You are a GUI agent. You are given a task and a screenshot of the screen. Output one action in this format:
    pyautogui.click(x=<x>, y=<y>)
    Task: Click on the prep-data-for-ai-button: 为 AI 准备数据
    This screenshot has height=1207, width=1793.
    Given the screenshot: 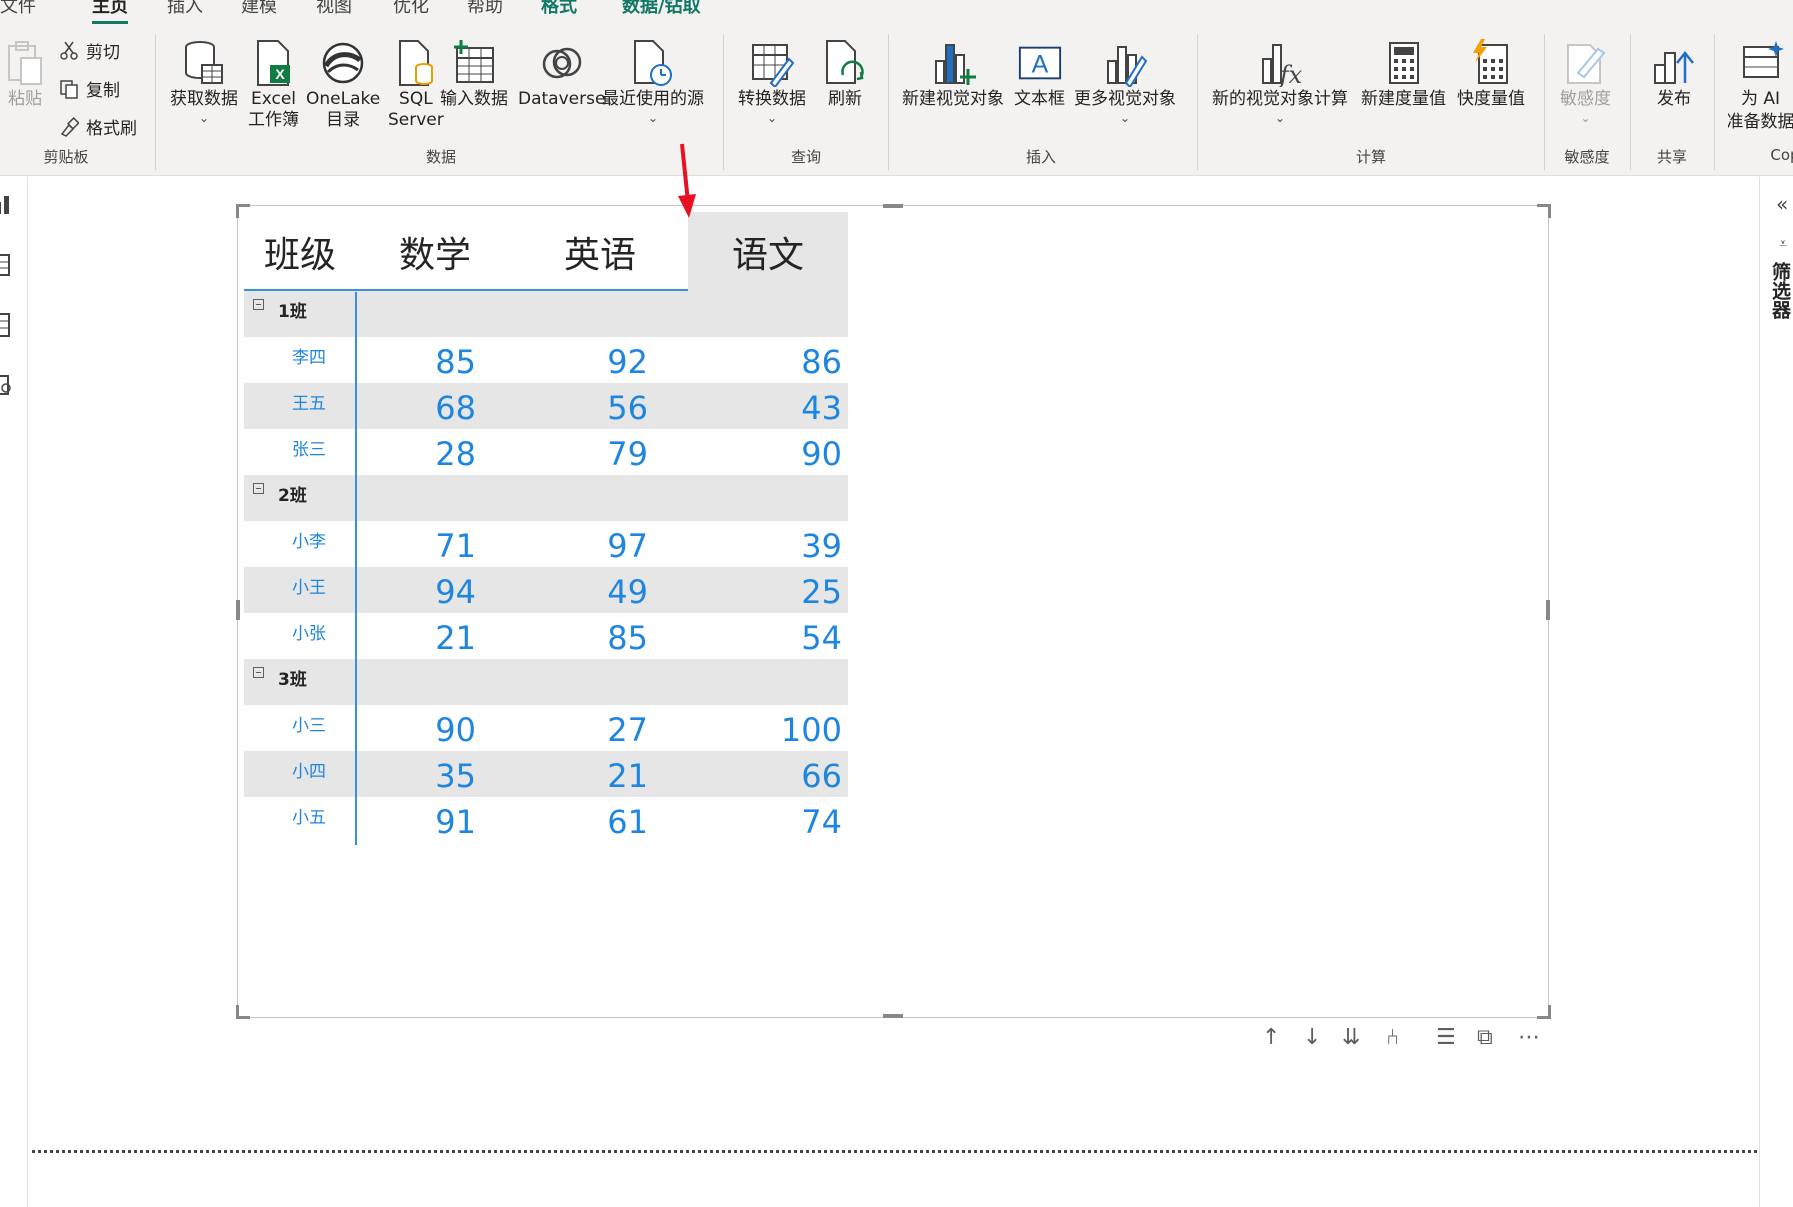 What is the action you would take?
    pyautogui.click(x=1760, y=86)
    